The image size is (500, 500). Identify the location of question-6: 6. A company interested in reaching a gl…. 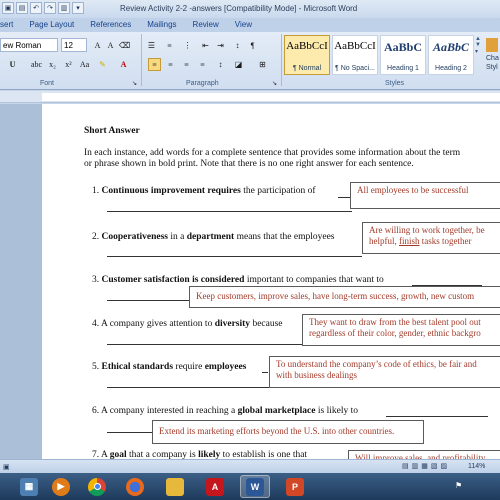
(225, 411).